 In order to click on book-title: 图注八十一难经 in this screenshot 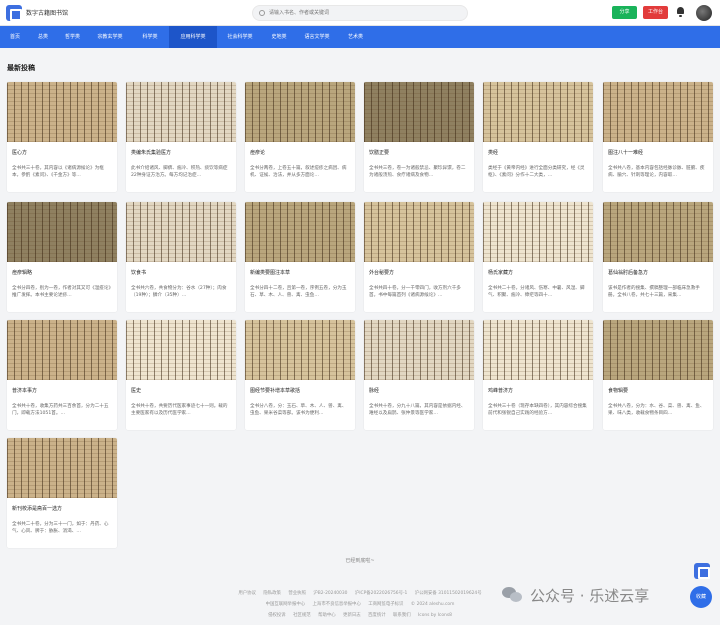, I will do `click(658, 152)`.